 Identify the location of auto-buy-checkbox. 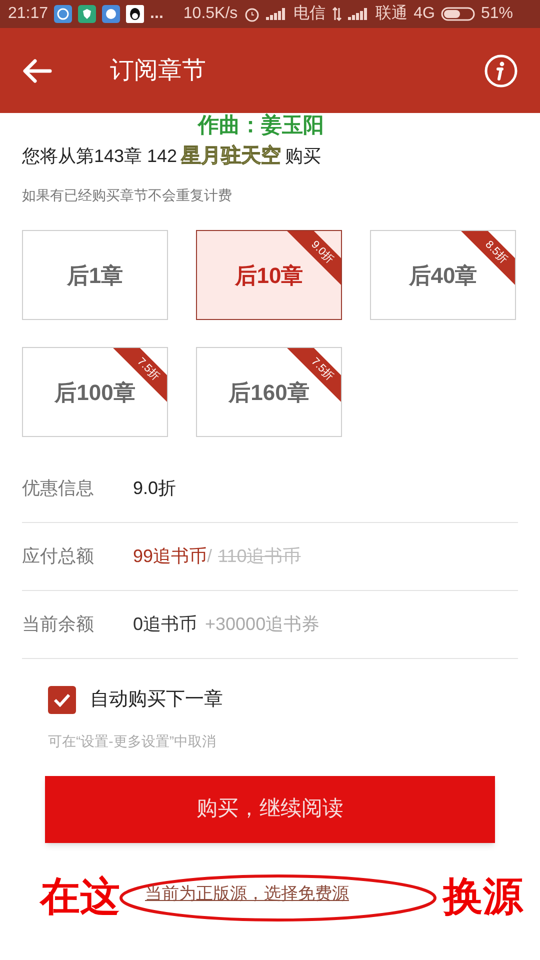
(62, 700).